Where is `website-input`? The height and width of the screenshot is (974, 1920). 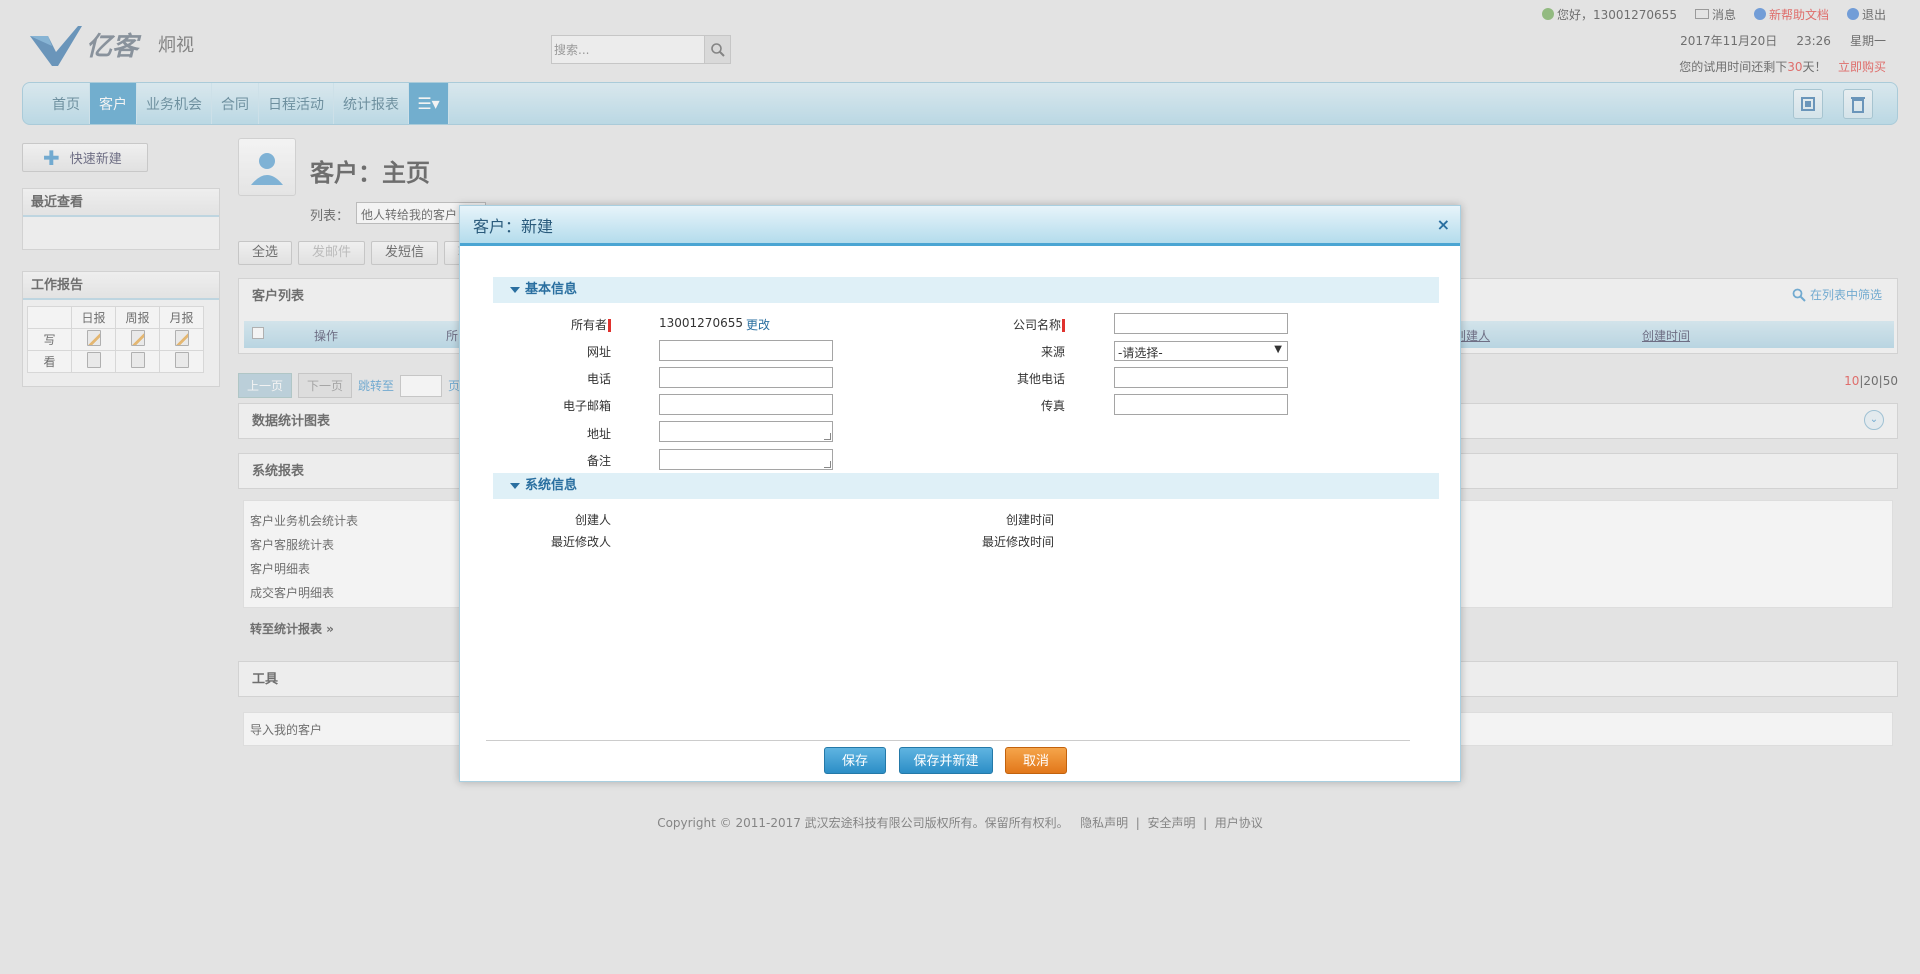 website-input is located at coordinates (746, 350).